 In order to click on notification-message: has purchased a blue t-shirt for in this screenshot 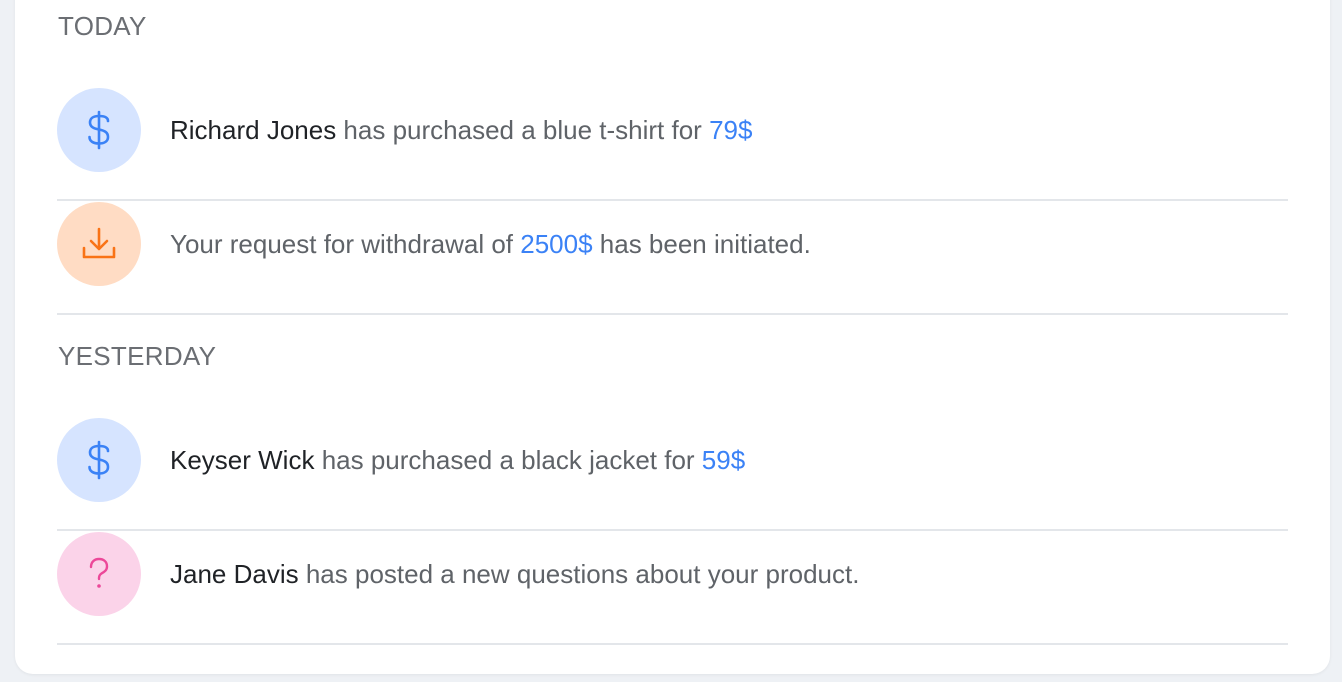, I will do `click(523, 130)`.